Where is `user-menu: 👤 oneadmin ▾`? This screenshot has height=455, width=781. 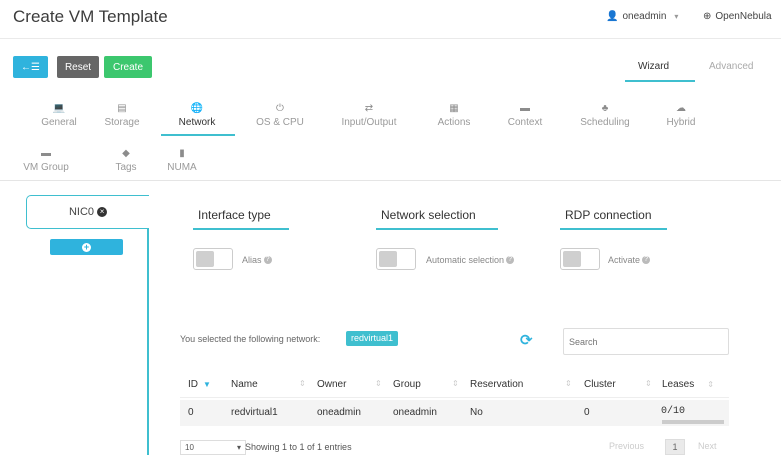 user-menu: 👤 oneadmin ▾ is located at coordinates (642, 16).